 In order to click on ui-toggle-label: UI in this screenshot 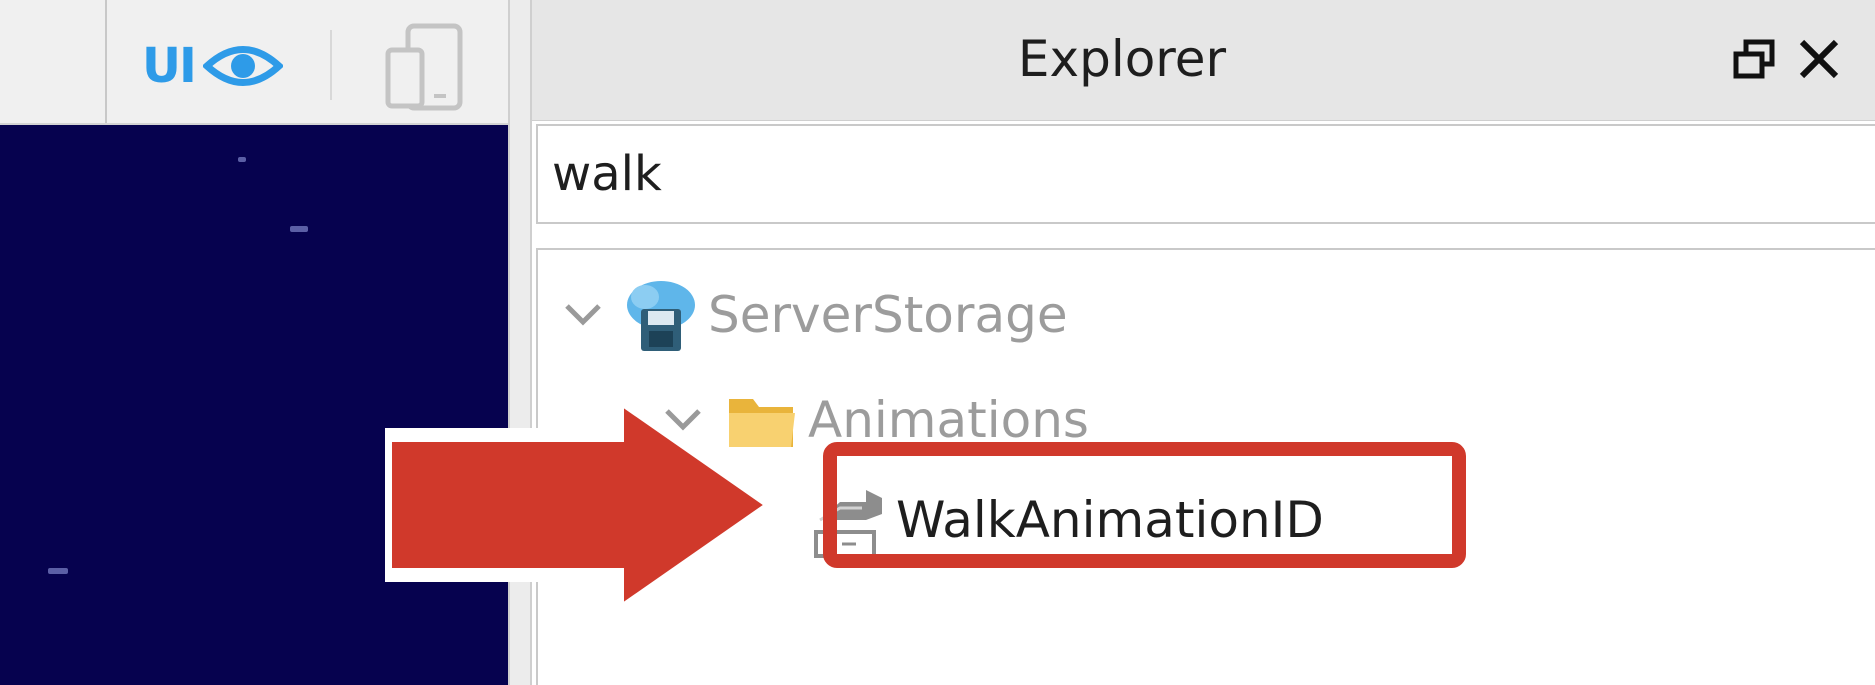, I will do `click(169, 66)`.